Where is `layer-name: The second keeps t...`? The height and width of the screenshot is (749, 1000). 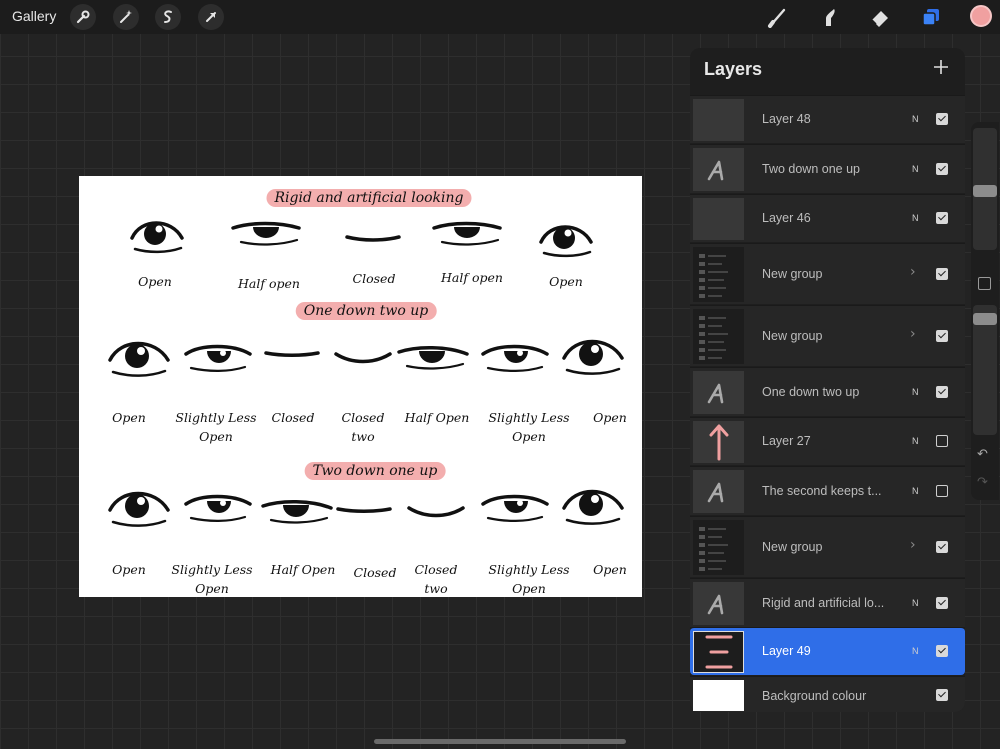 layer-name: The second keeps t... is located at coordinates (822, 491).